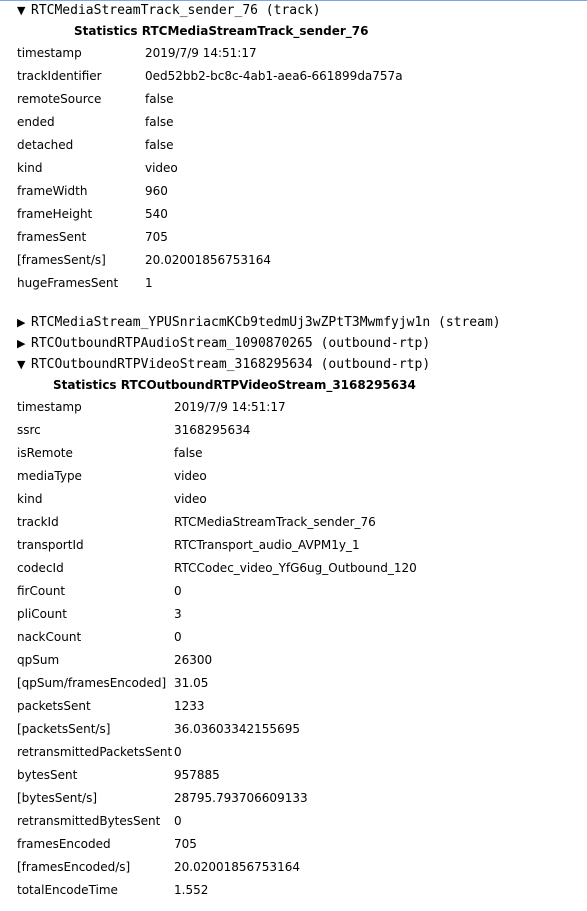  Describe the element at coordinates (275, 522) in the screenshot. I see `stat-value: RTCMediaStreamTrack_sender_76` at that location.